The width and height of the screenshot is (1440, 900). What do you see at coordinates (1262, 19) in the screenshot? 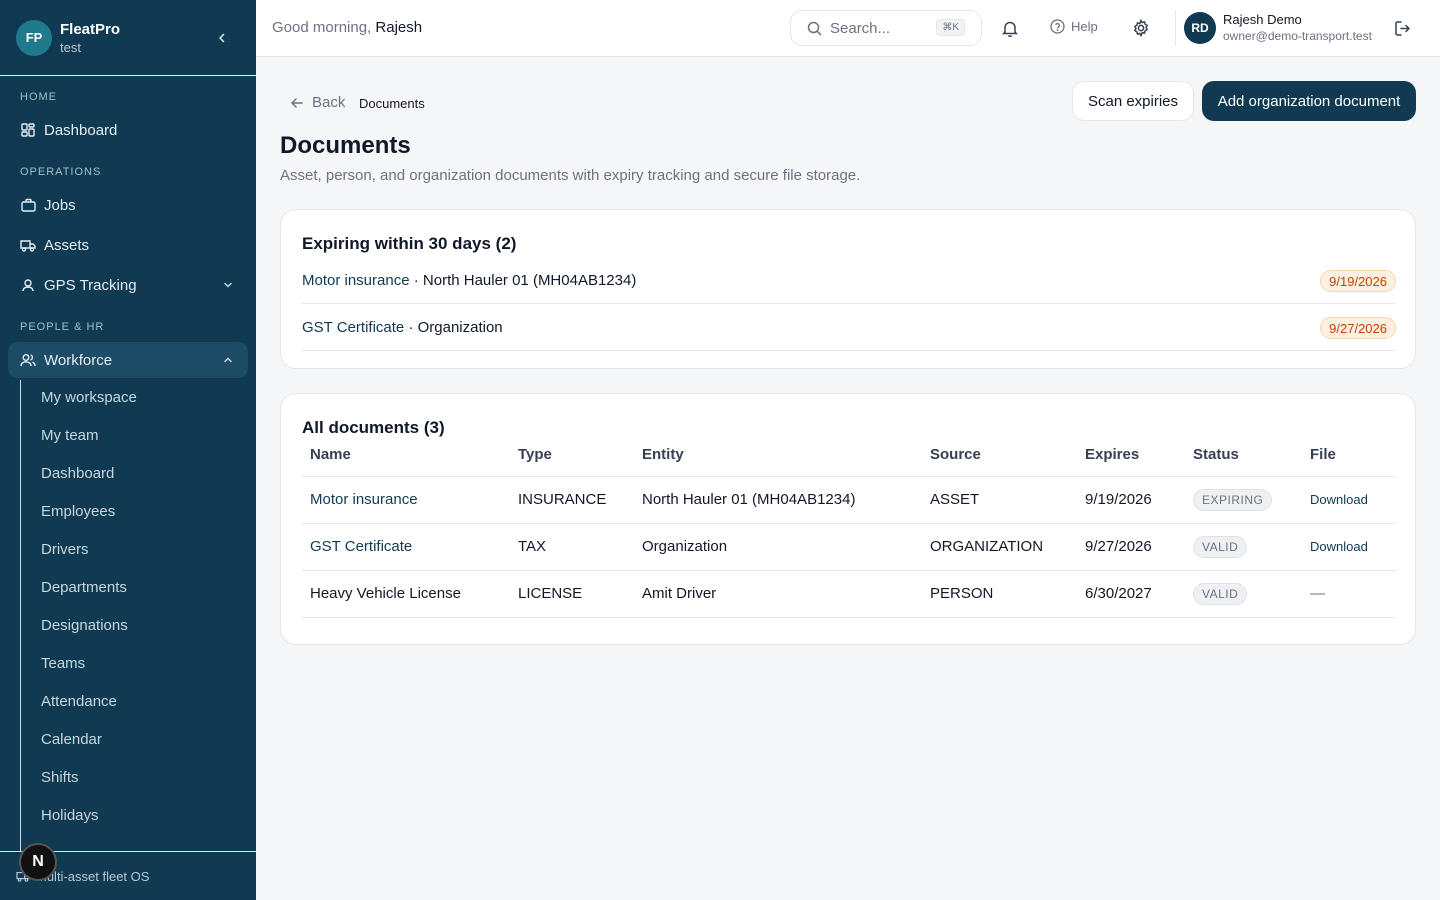
I see `user-name: Rajesh Demo` at bounding box center [1262, 19].